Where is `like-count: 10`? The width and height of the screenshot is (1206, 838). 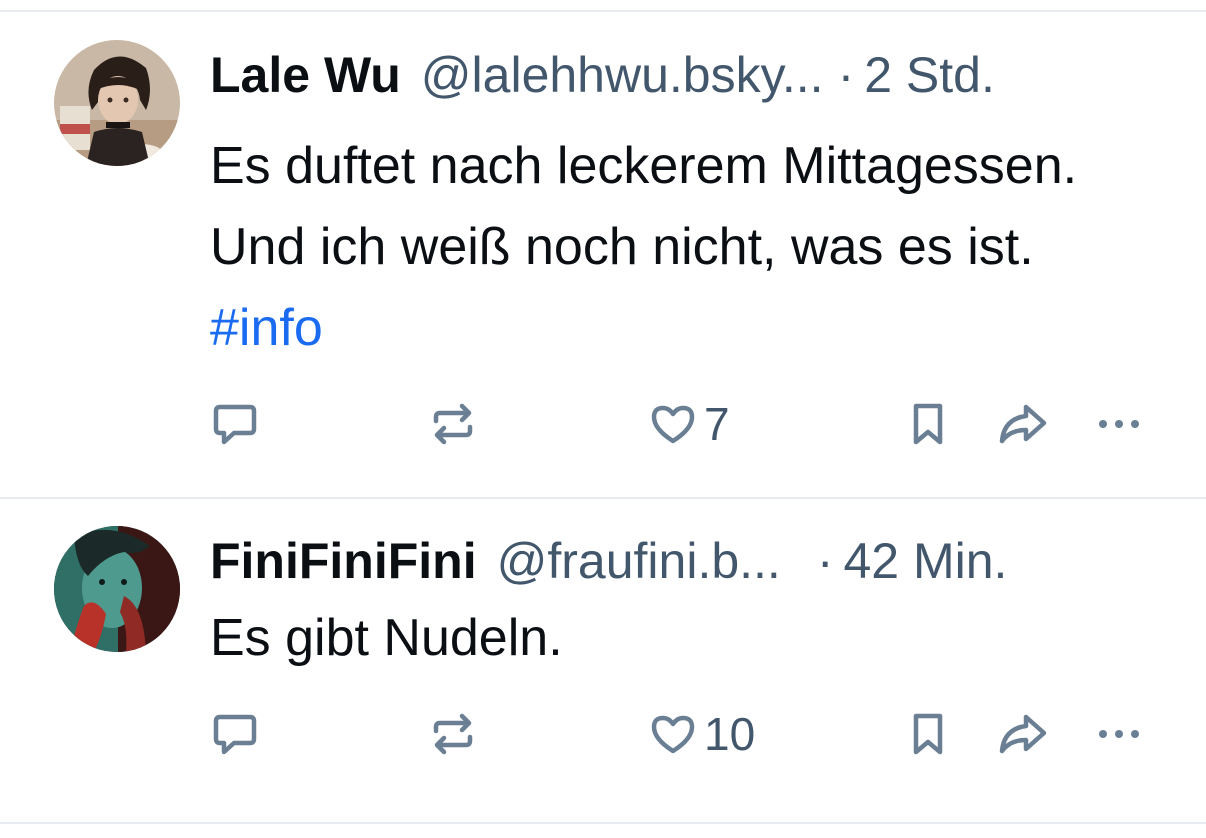
like-count: 10 is located at coordinates (730, 734).